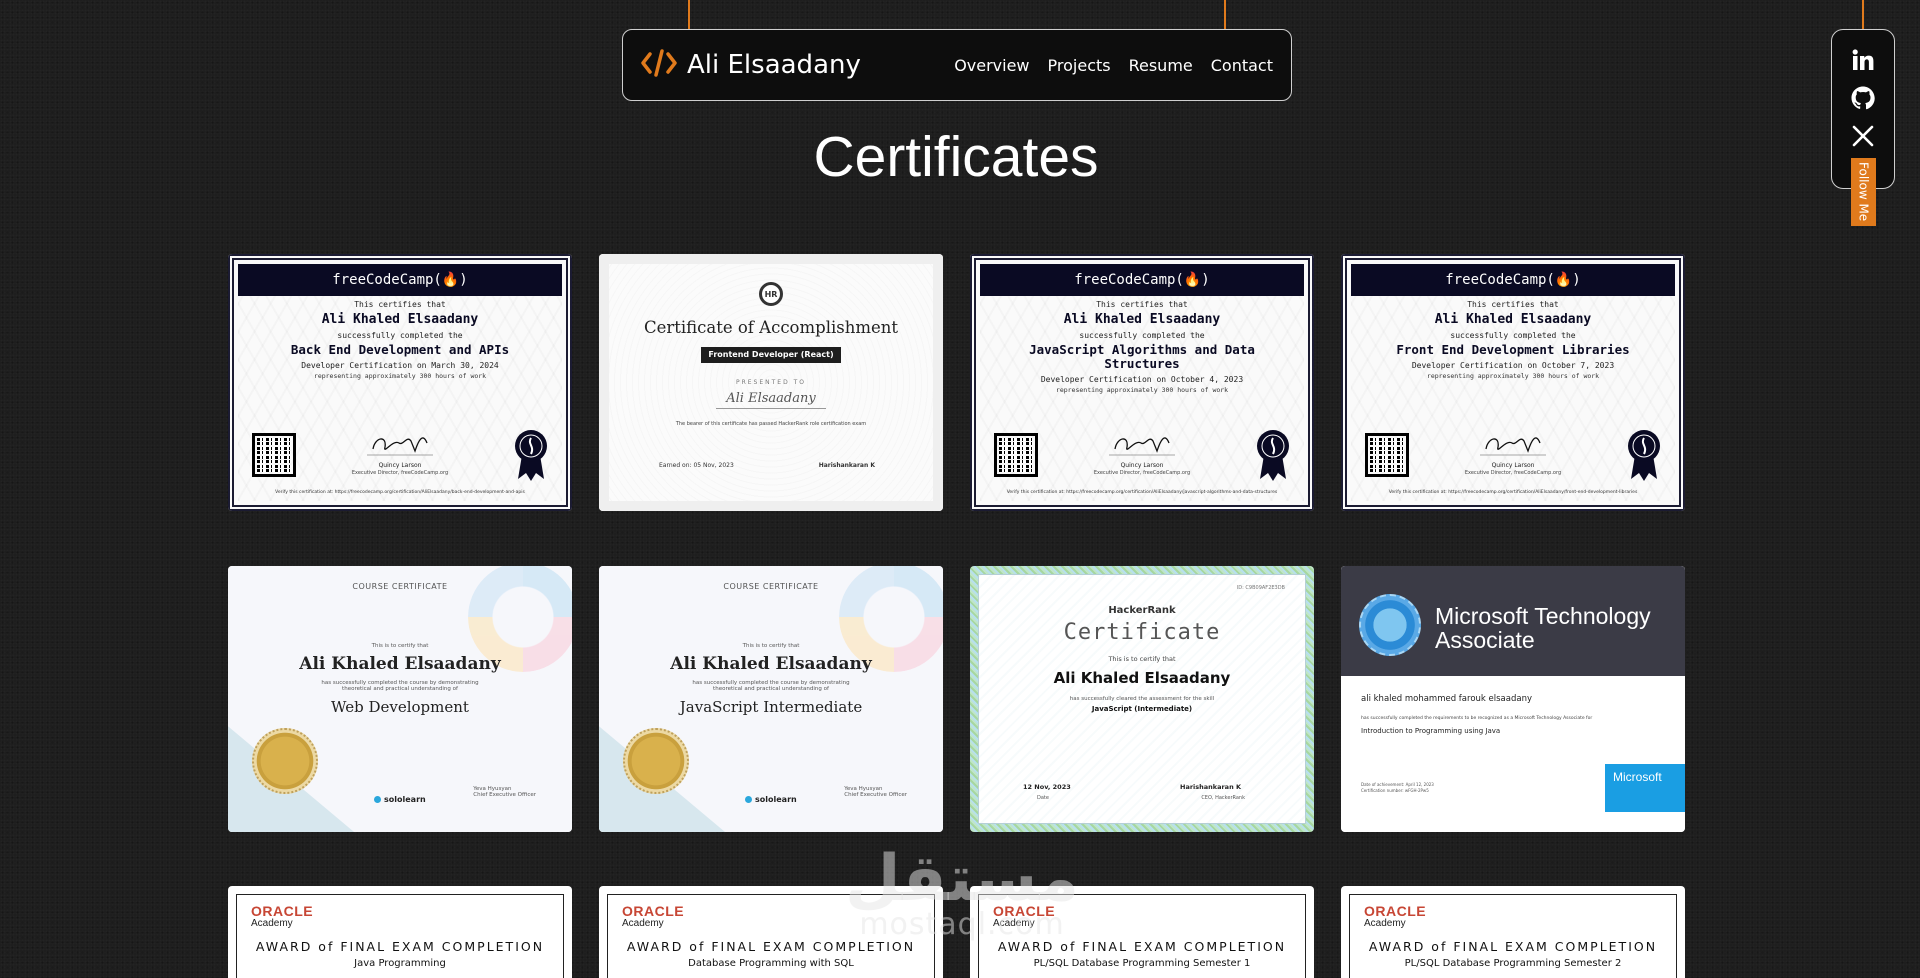 Image resolution: width=1920 pixels, height=978 pixels. Describe the element at coordinates (771, 400) in the screenshot. I see `cert-recipient: Ali Elsaadany` at that location.